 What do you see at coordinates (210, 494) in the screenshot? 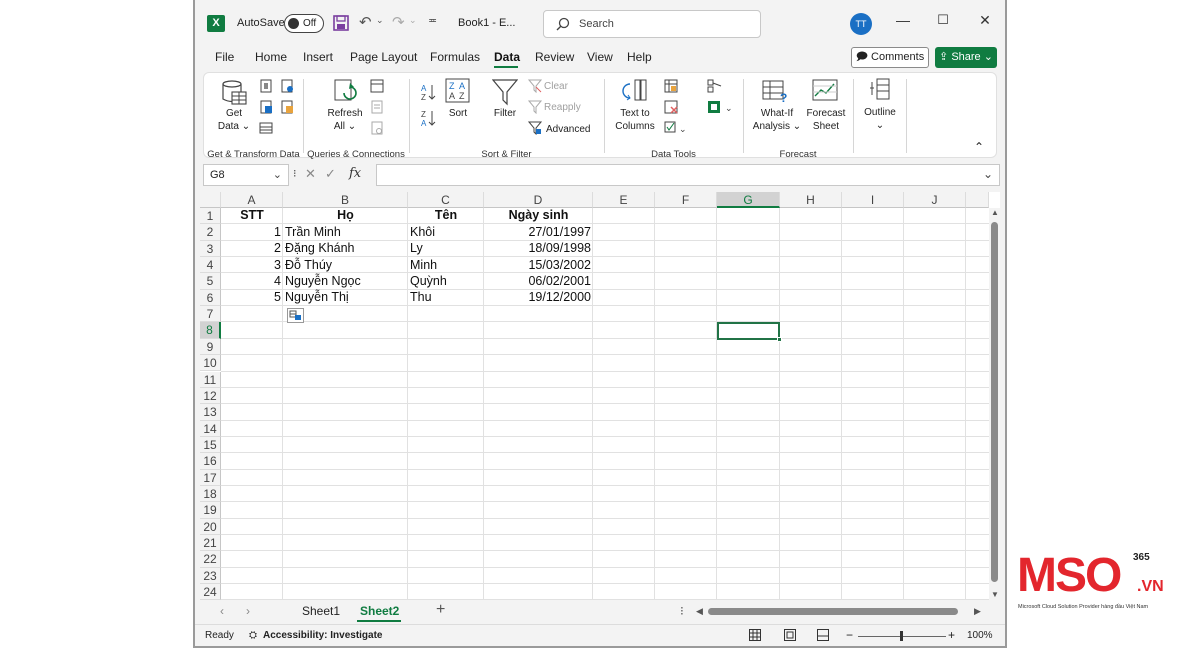
I see `row-header: 18` at bounding box center [210, 494].